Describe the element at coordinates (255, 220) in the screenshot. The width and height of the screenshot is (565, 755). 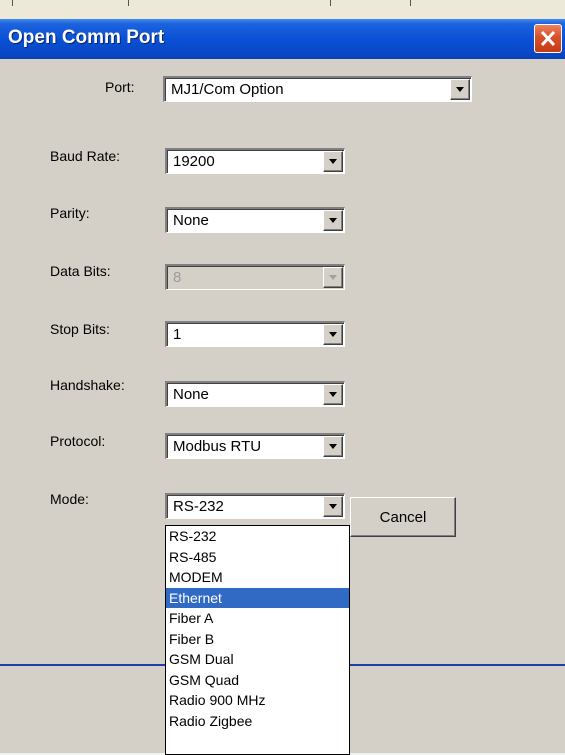
I see `parity-select: None` at that location.